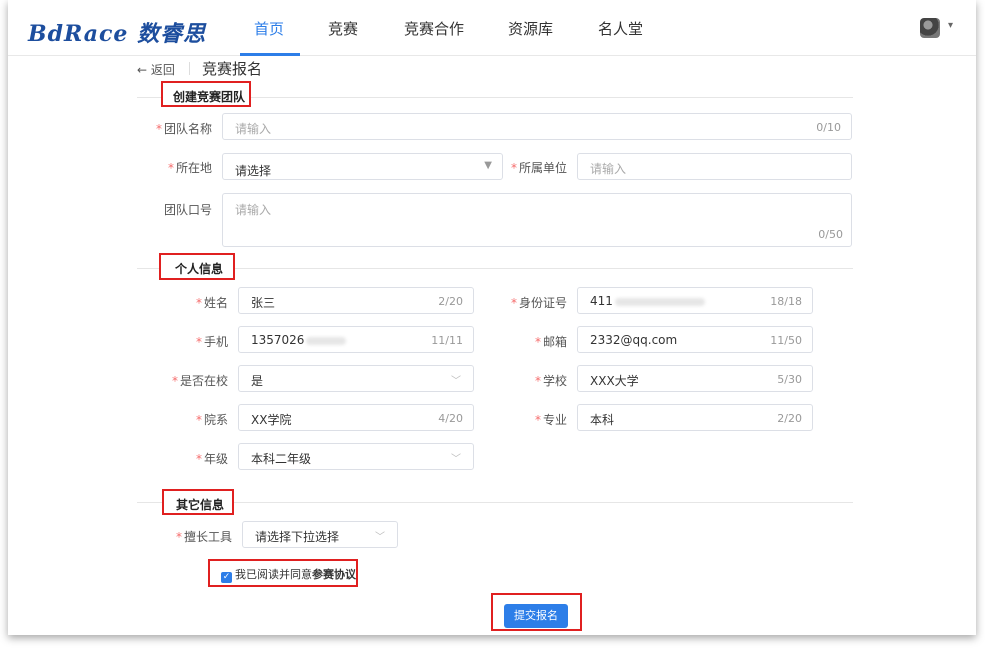 Image resolution: width=985 pixels, height=650 pixels. I want to click on name-label: * 姓名, so click(211, 303).